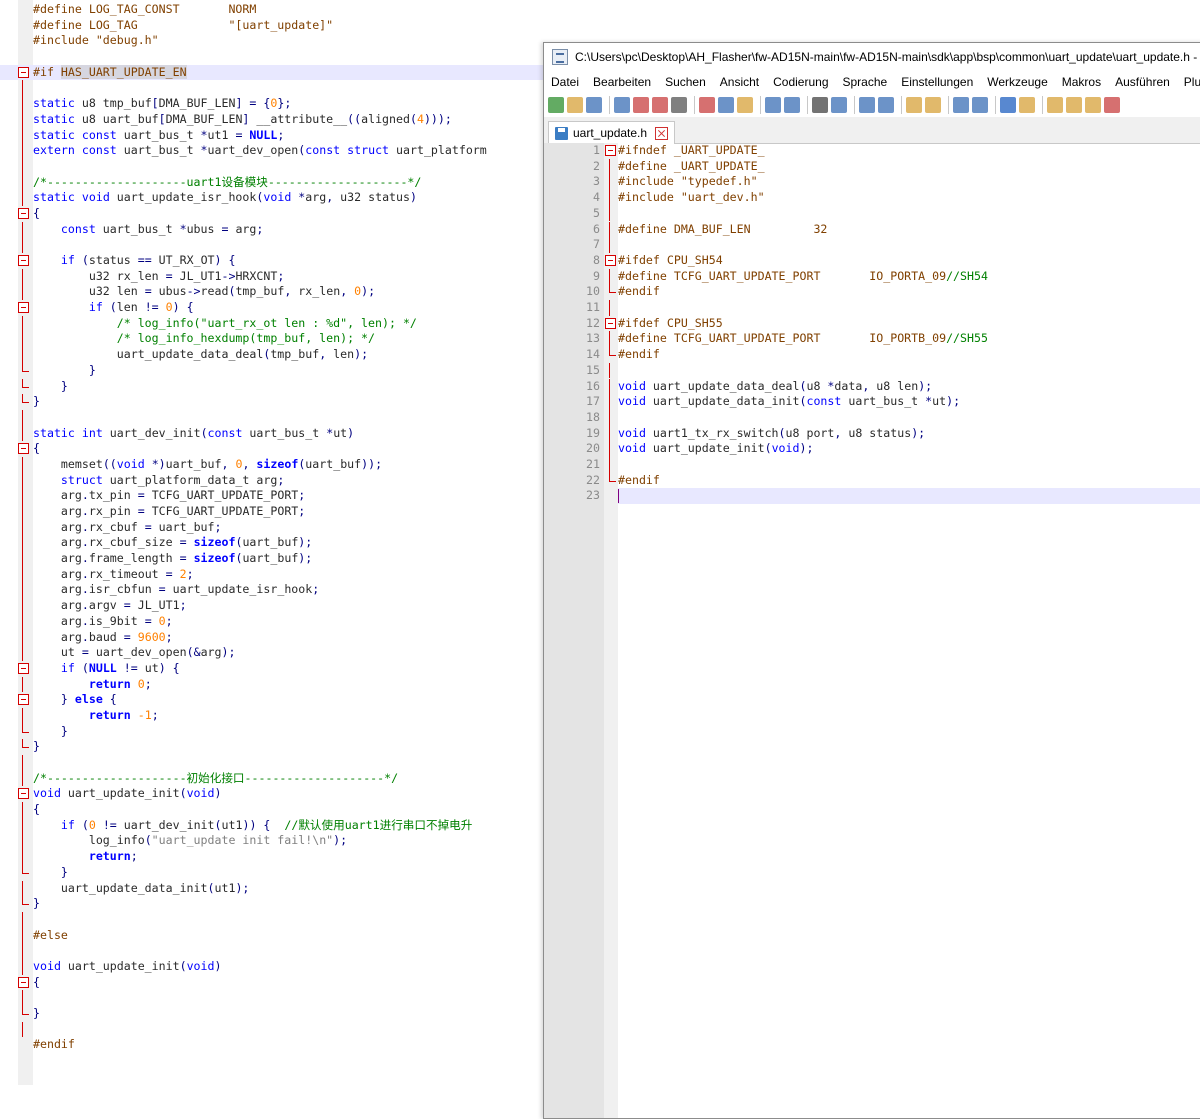 This screenshot has width=1200, height=1119. I want to click on code-line: 8 #ifdef CPU_SH54, so click(896, 260).